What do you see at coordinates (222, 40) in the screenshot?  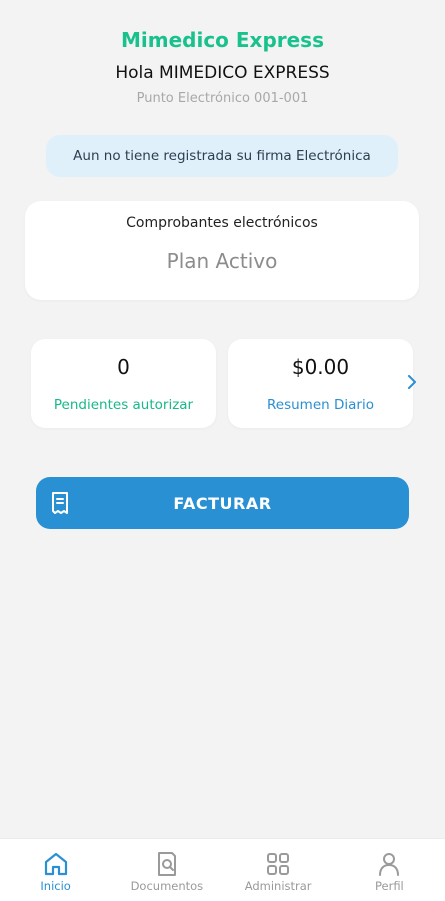 I see `brand-title: Mimedico Express` at bounding box center [222, 40].